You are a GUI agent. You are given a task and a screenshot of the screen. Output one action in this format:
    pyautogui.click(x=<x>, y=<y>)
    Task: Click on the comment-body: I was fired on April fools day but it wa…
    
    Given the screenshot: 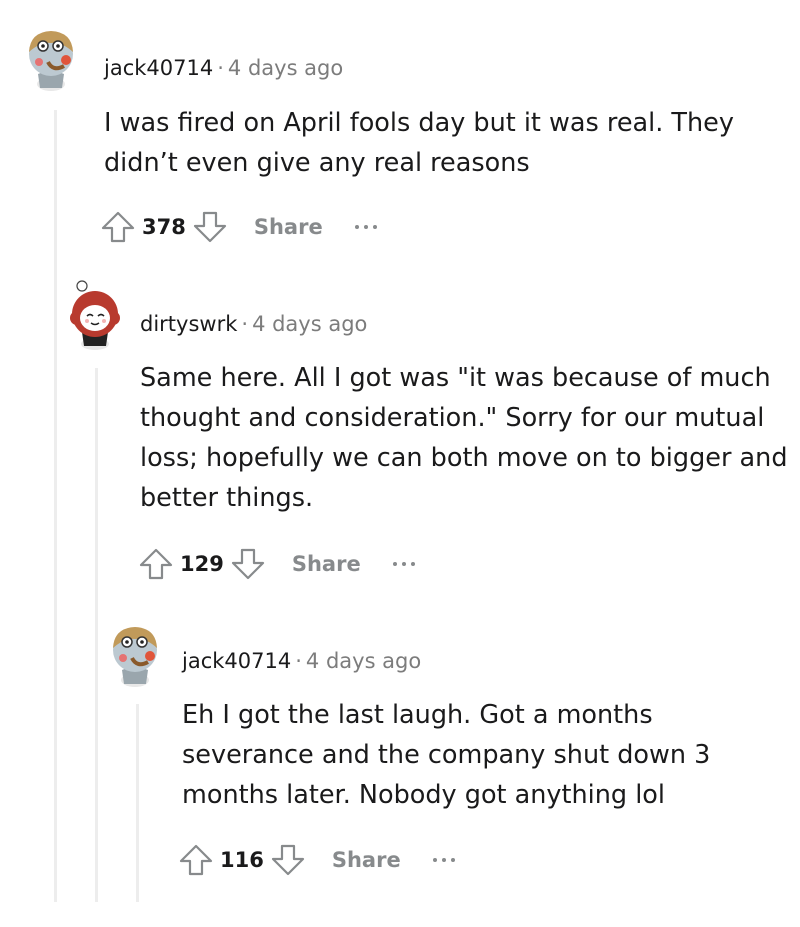 What is the action you would take?
    pyautogui.click(x=419, y=143)
    